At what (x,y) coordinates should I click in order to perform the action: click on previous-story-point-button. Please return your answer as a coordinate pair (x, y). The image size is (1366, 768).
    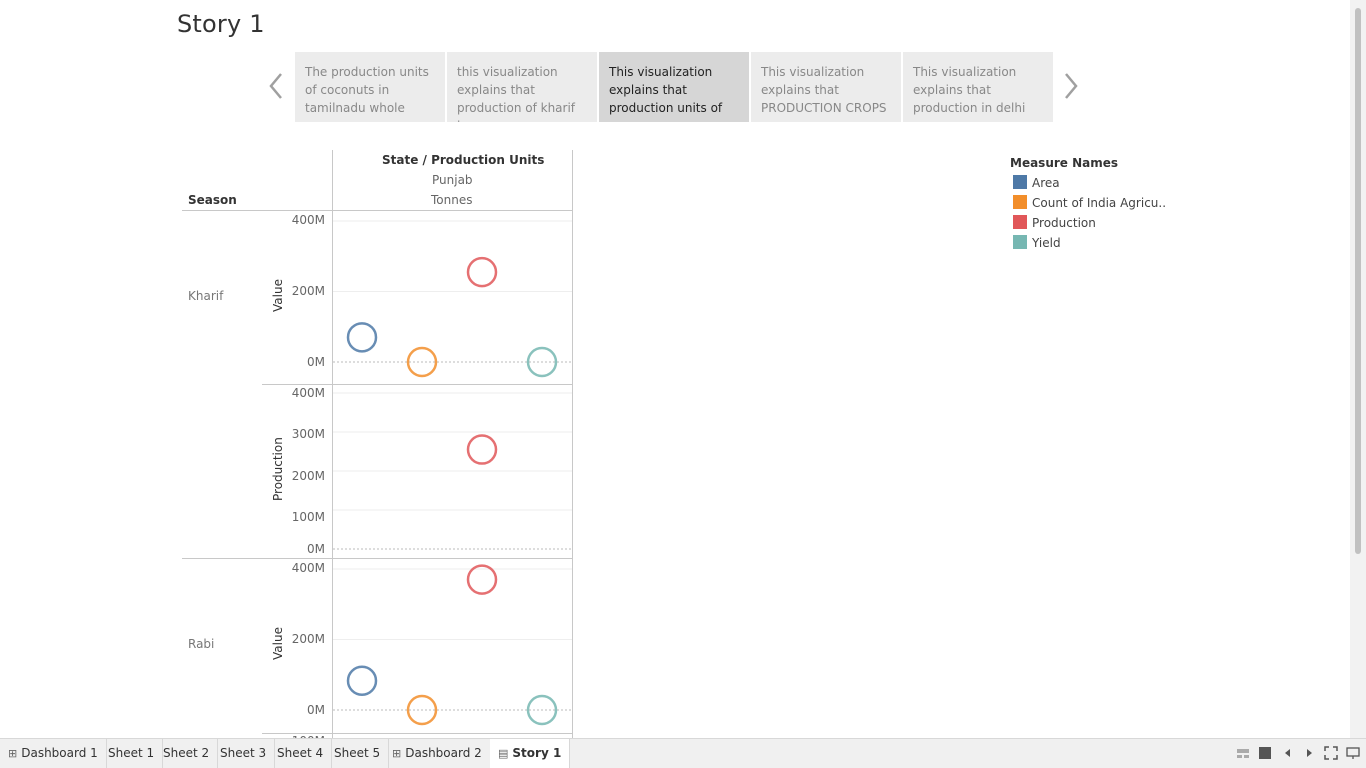
    Looking at the image, I should click on (277, 86).